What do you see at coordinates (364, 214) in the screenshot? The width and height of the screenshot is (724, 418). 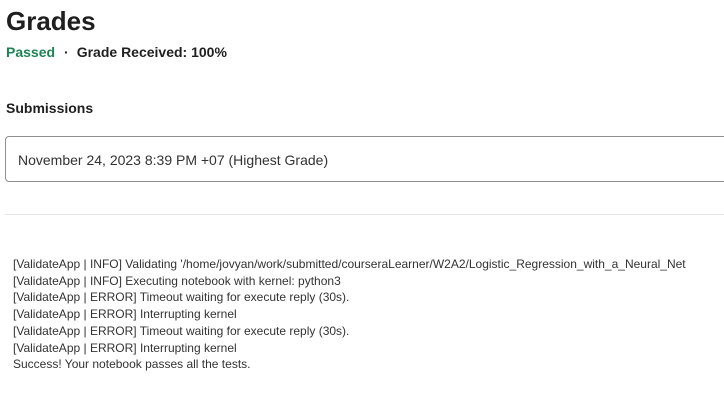 I see `divider` at bounding box center [364, 214].